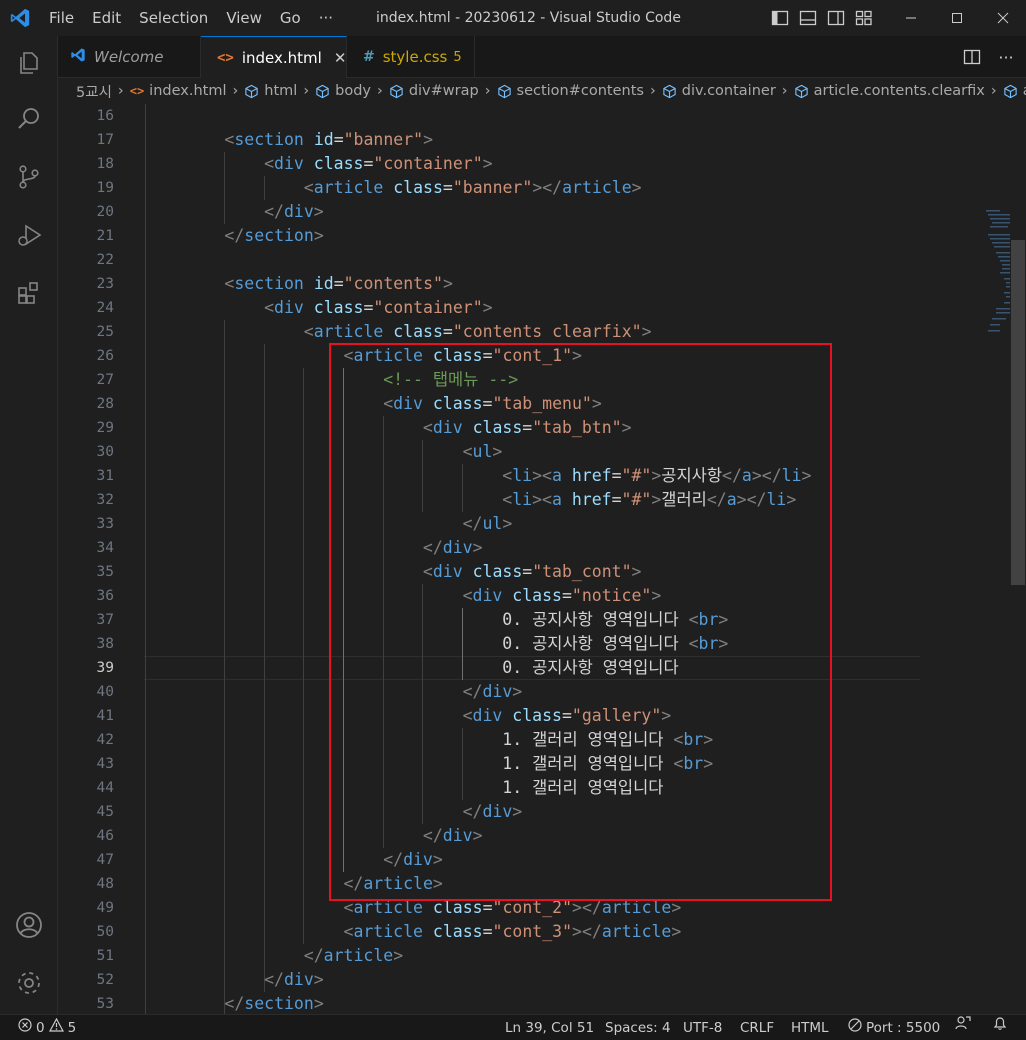 The width and height of the screenshot is (1026, 1040). Describe the element at coordinates (270, 91) in the screenshot. I see `breadcrumb-symbol-html: html` at that location.